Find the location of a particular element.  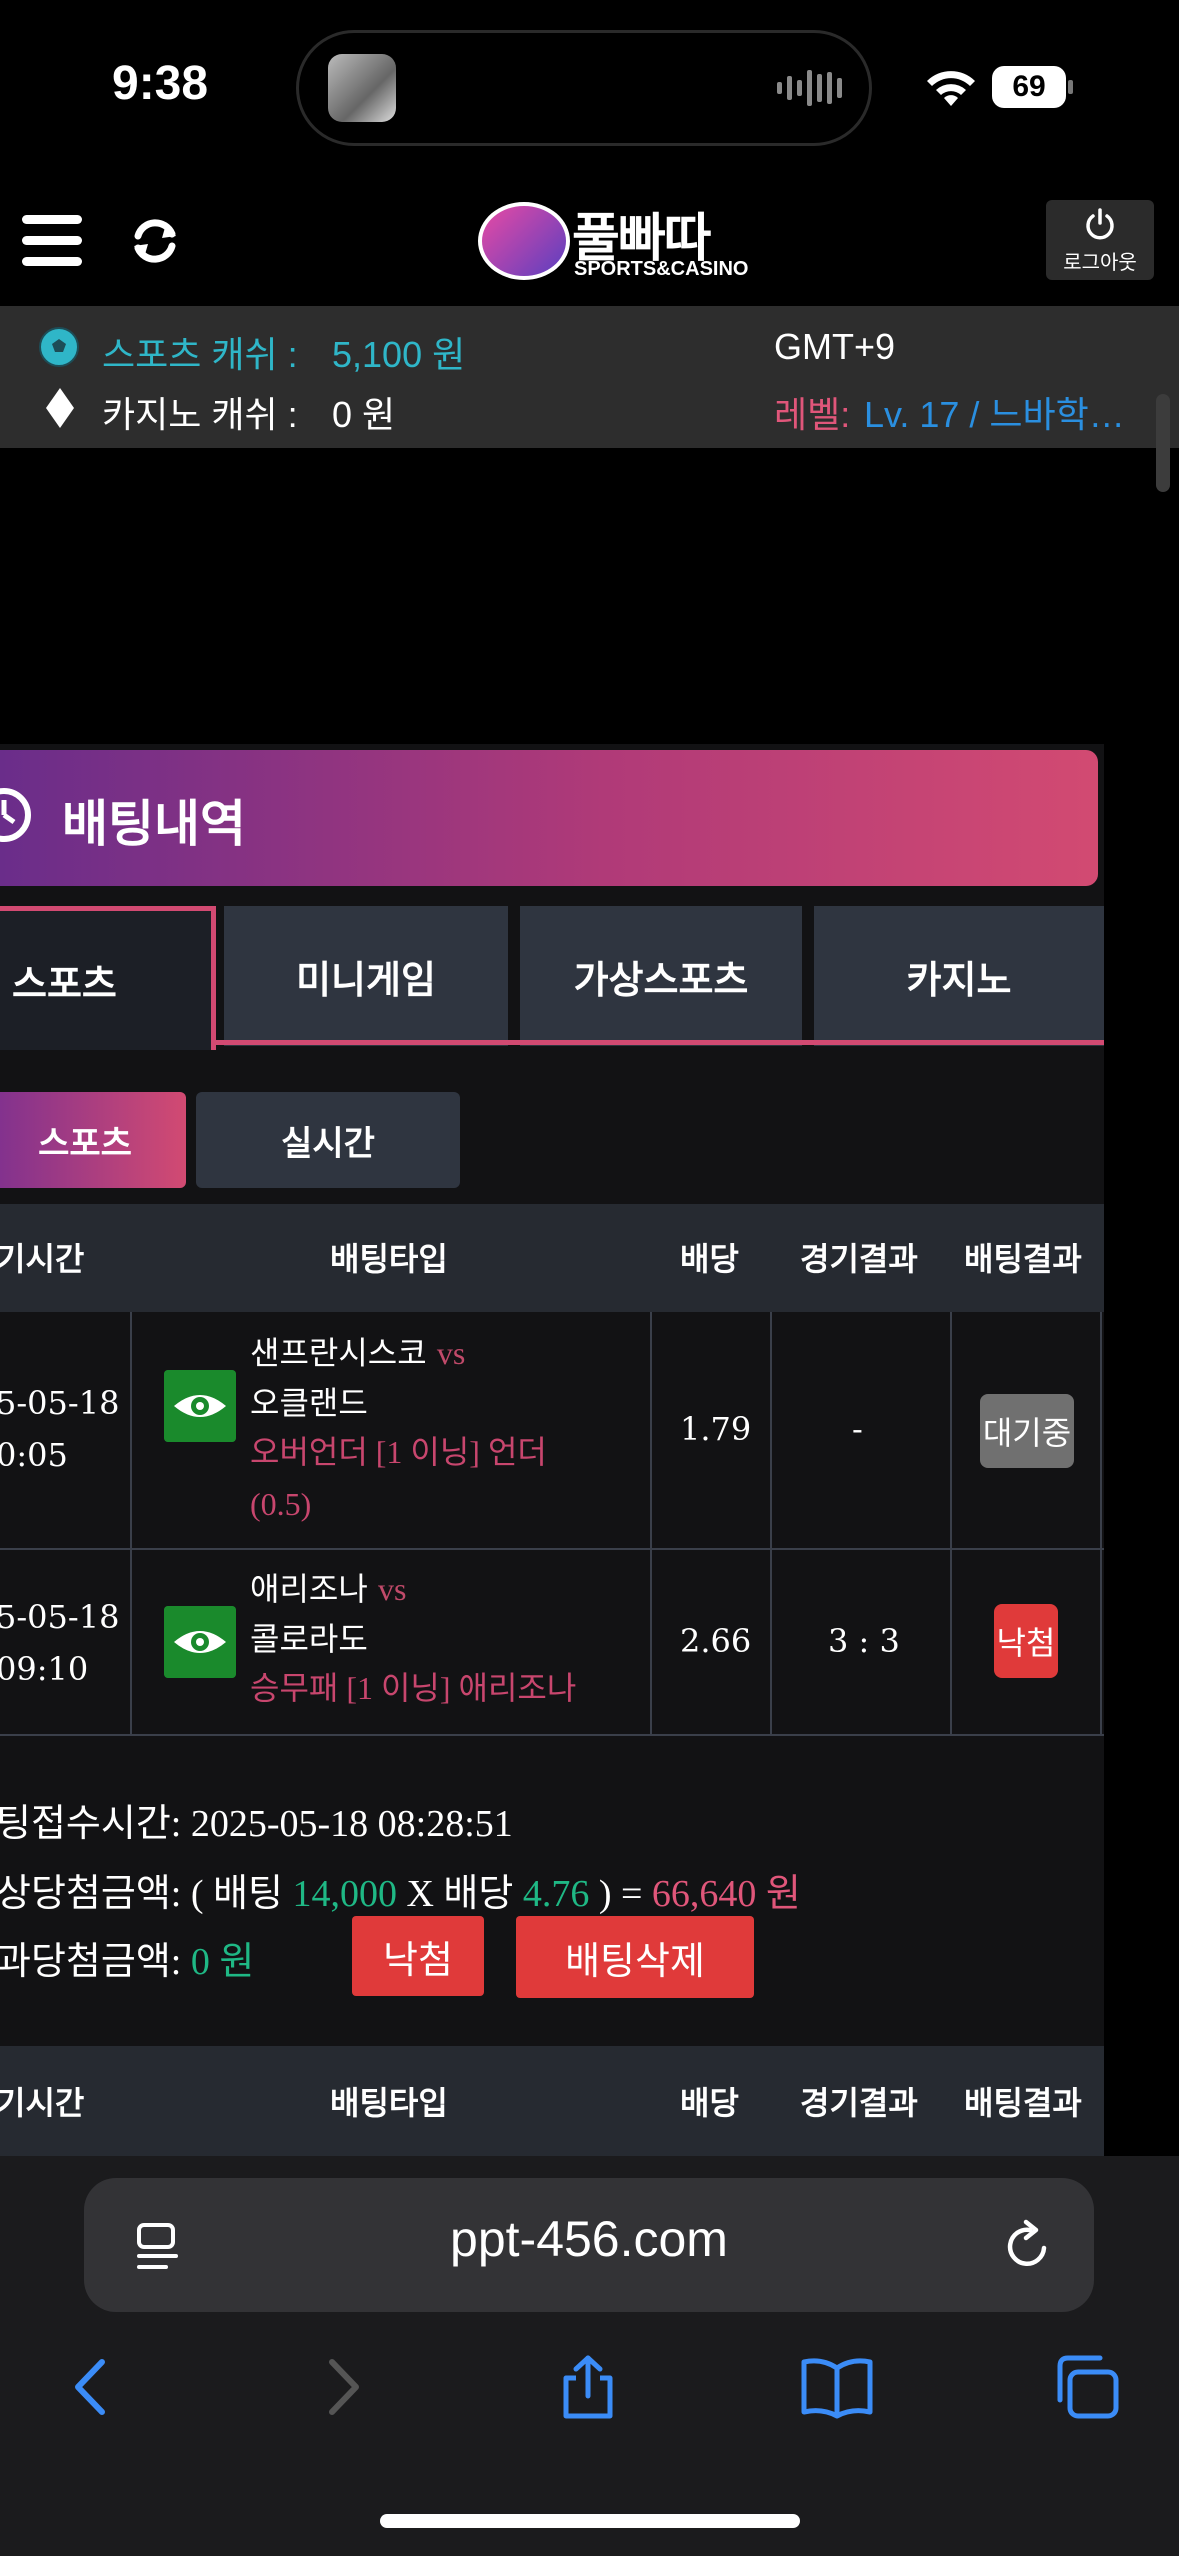

diamond-icon is located at coordinates (60, 408).